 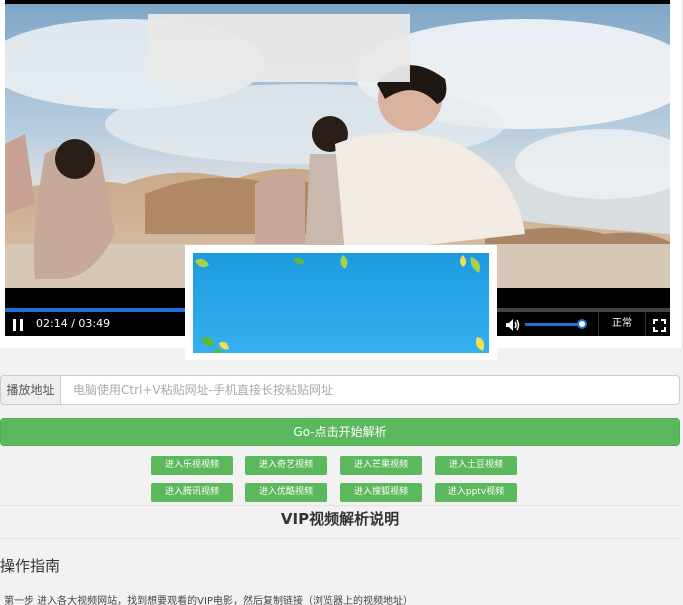 I want to click on url-label: 播放地址, so click(x=31, y=390).